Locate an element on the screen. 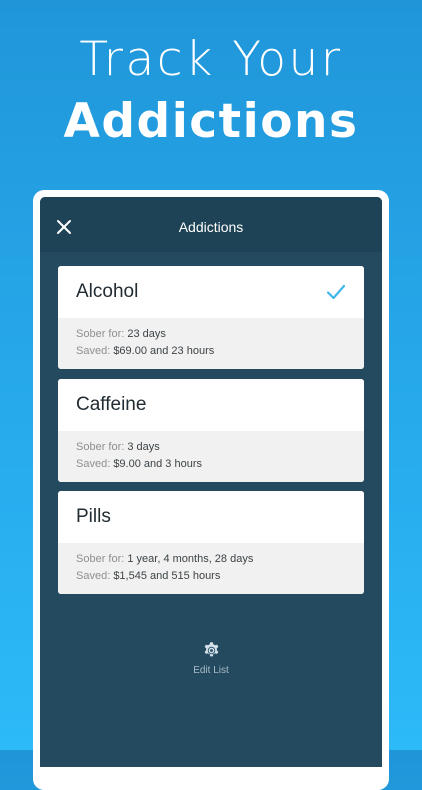 The image size is (422, 790). sober-row: Sober for: 3 days is located at coordinates (118, 447).